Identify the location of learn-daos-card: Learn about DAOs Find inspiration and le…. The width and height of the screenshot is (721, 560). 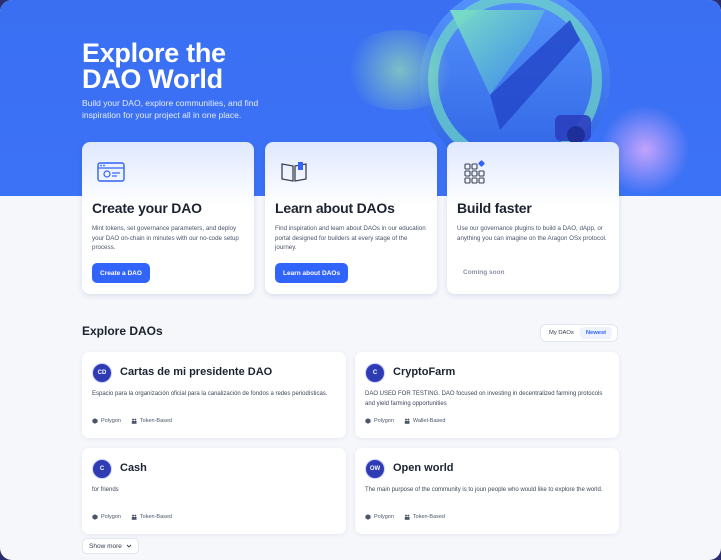
(351, 218).